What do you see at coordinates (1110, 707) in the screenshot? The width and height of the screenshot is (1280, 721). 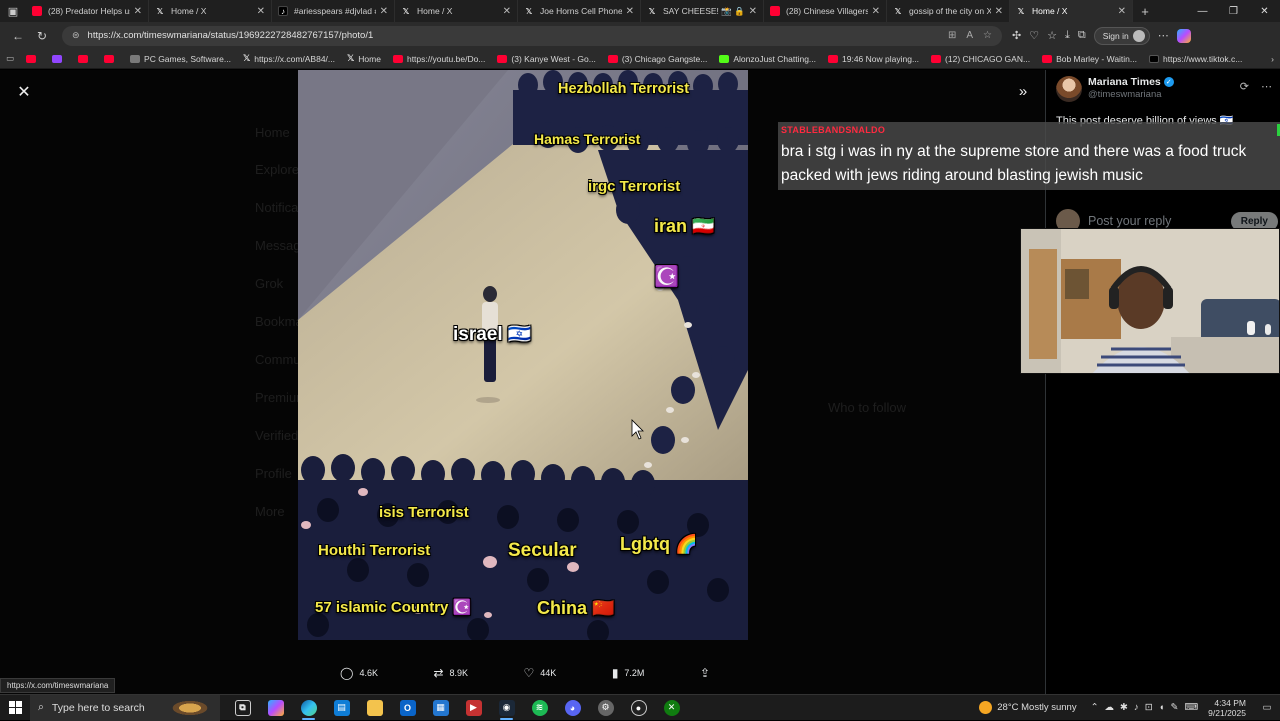 I see `onedrive-icon: ☁` at bounding box center [1110, 707].